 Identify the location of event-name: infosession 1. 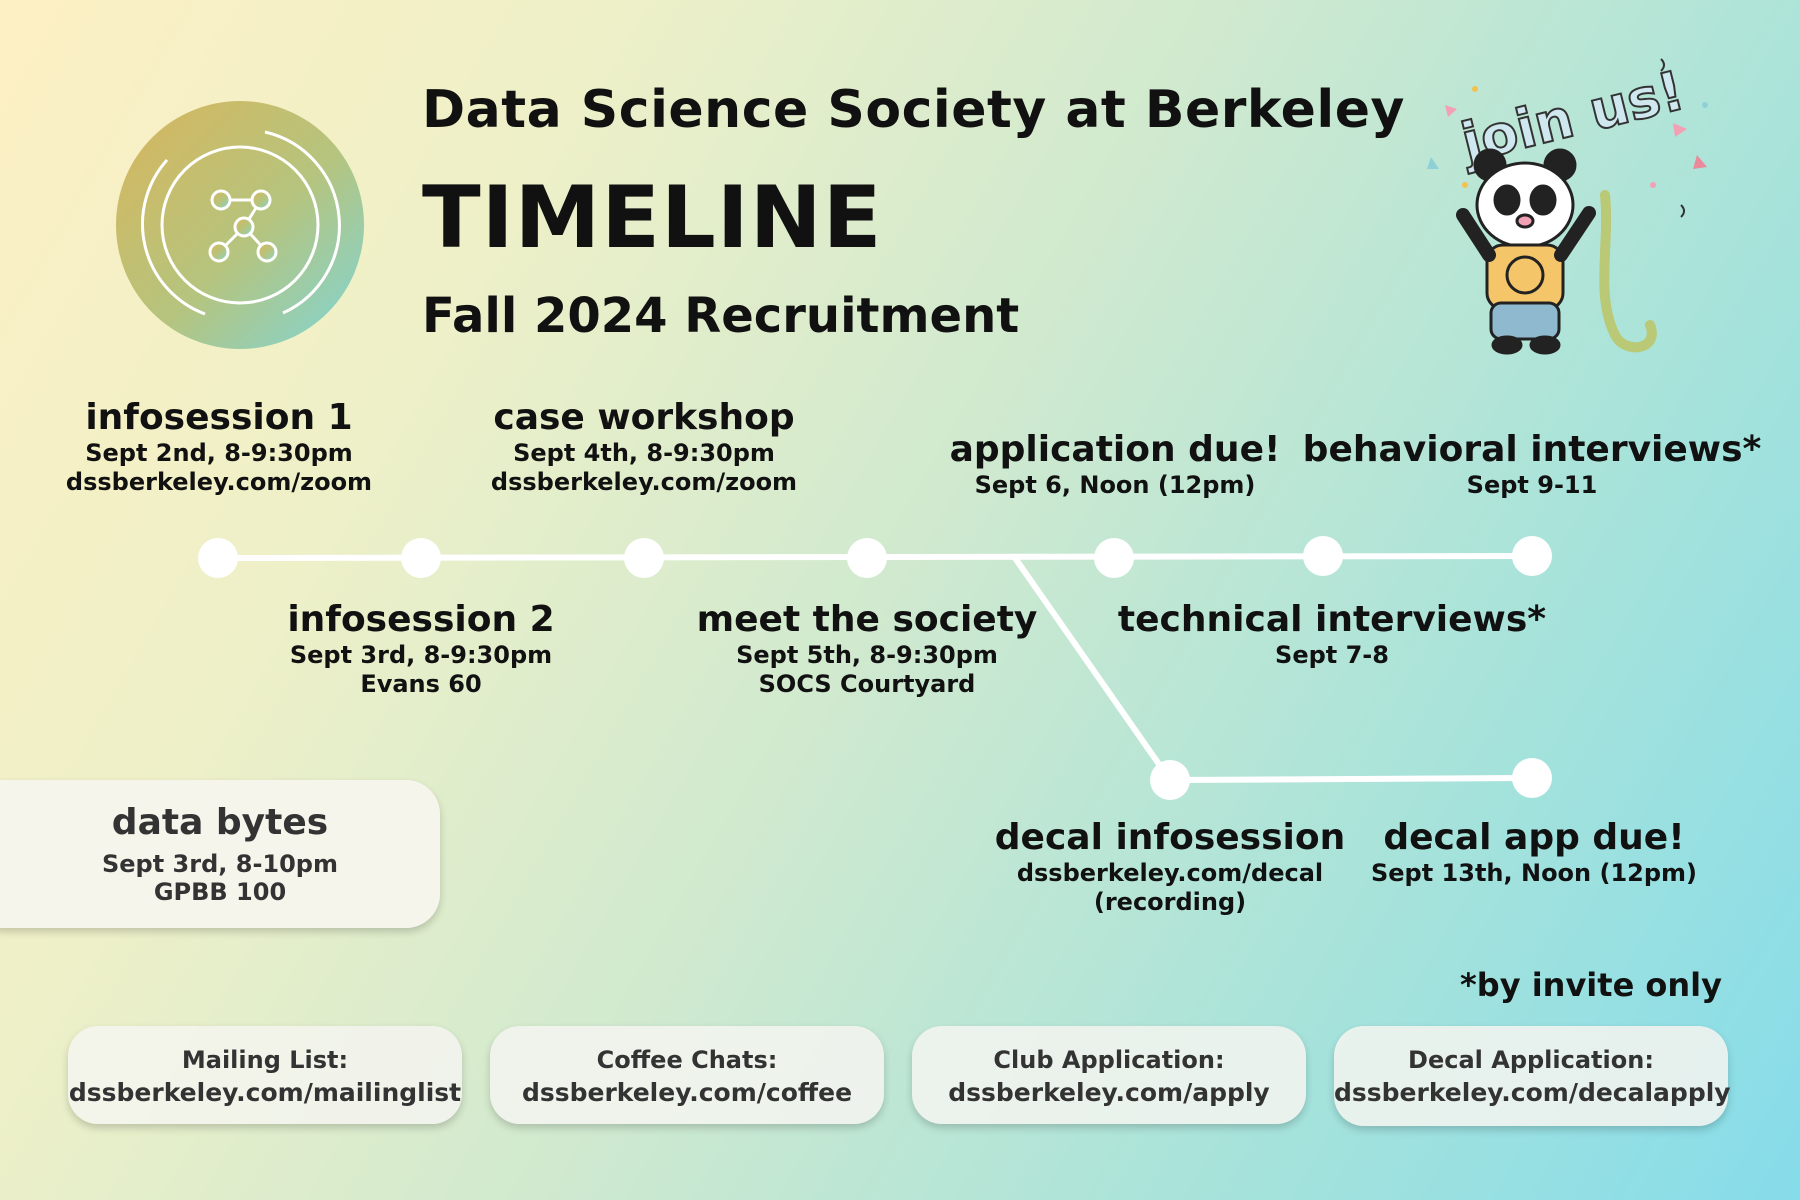
(219, 417).